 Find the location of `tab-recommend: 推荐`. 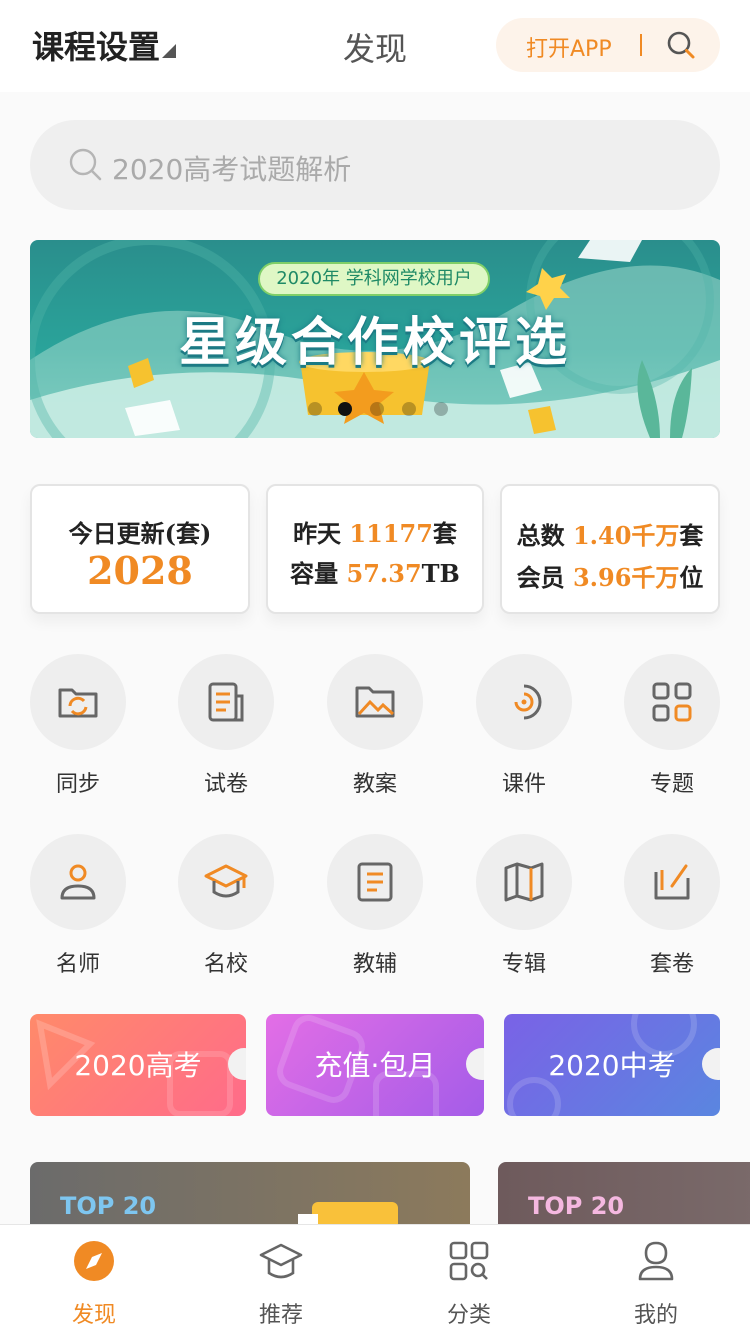

tab-recommend: 推荐 is located at coordinates (281, 1279).